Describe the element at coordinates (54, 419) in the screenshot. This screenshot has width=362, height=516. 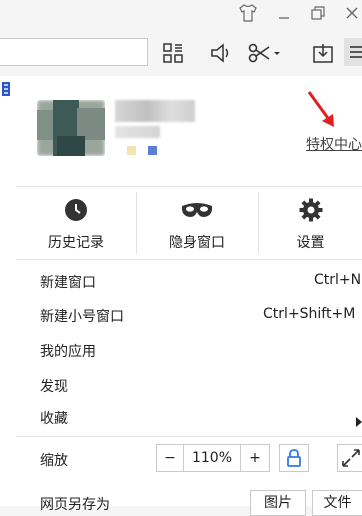
I see `favorites-label: 收藏` at that location.